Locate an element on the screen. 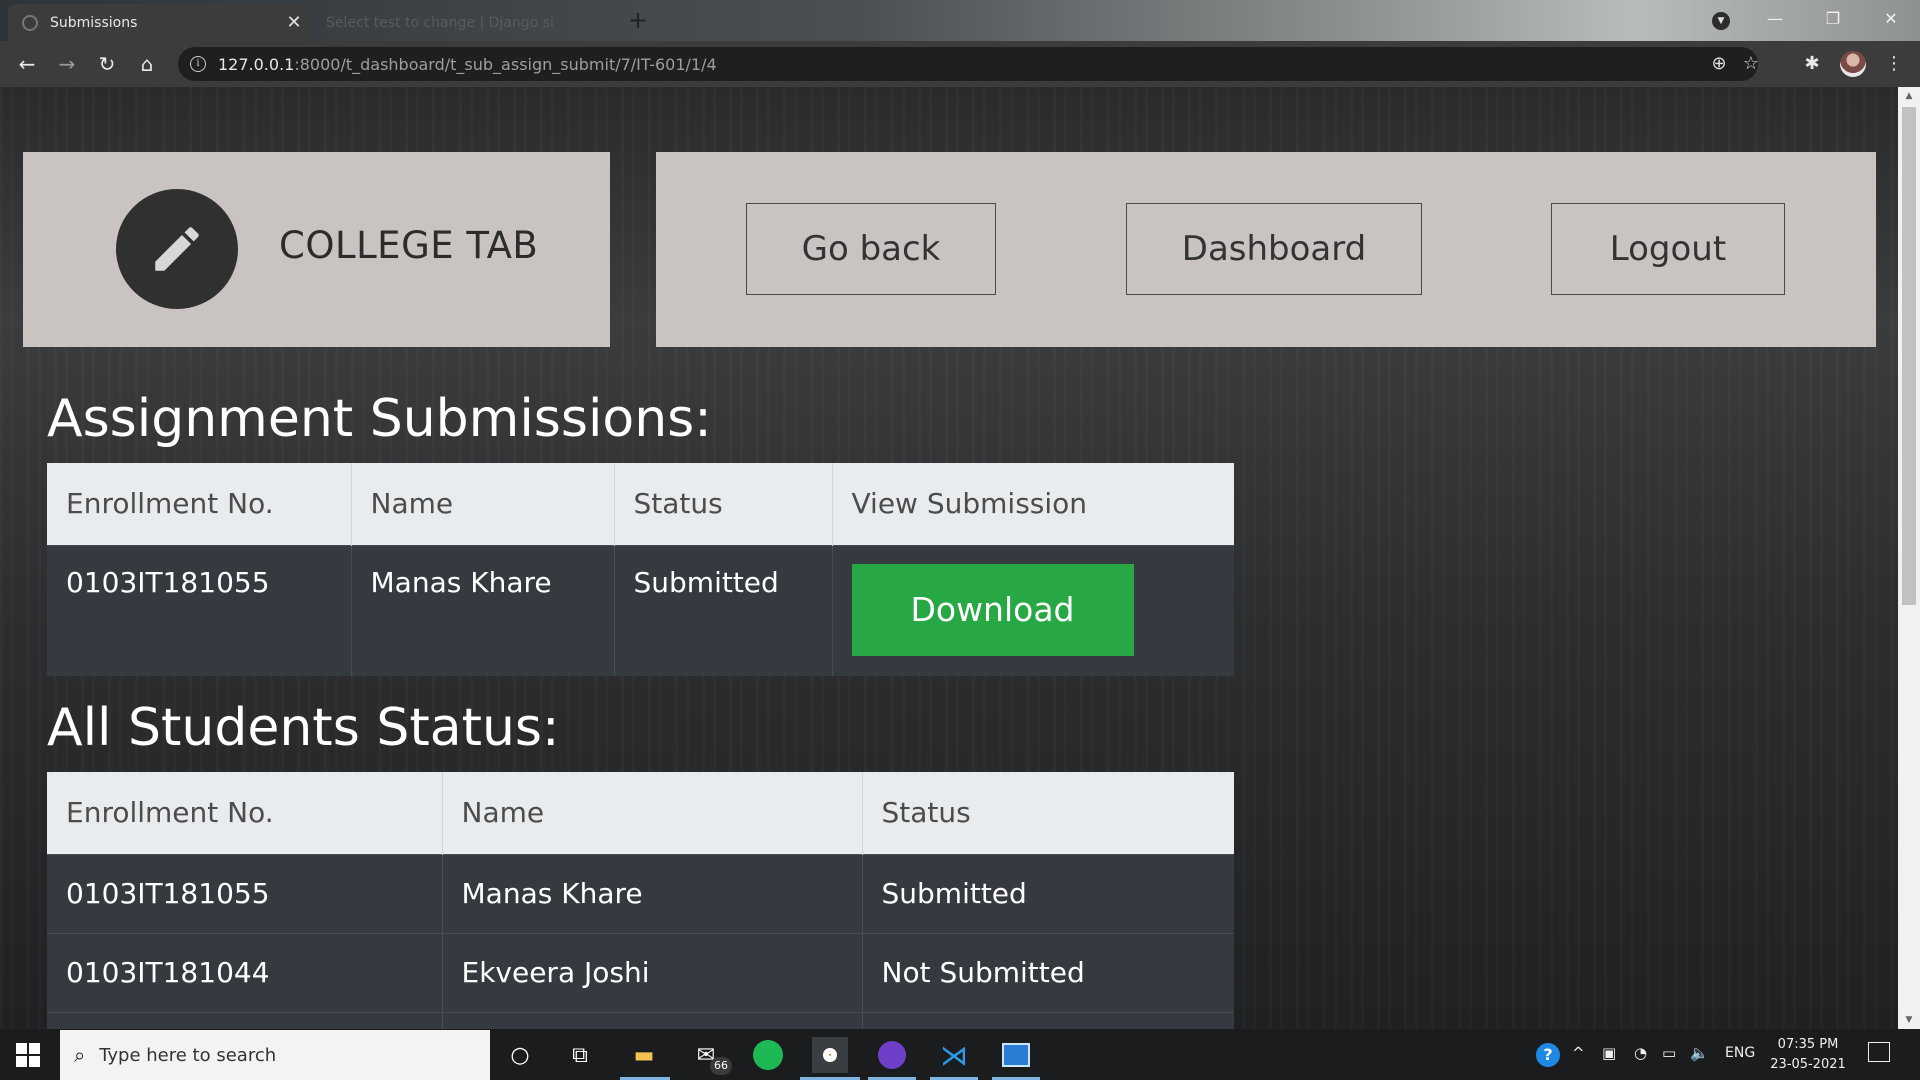 Image resolution: width=1920 pixels, height=1080 pixels. battery-icon: ▭ is located at coordinates (1669, 1053).